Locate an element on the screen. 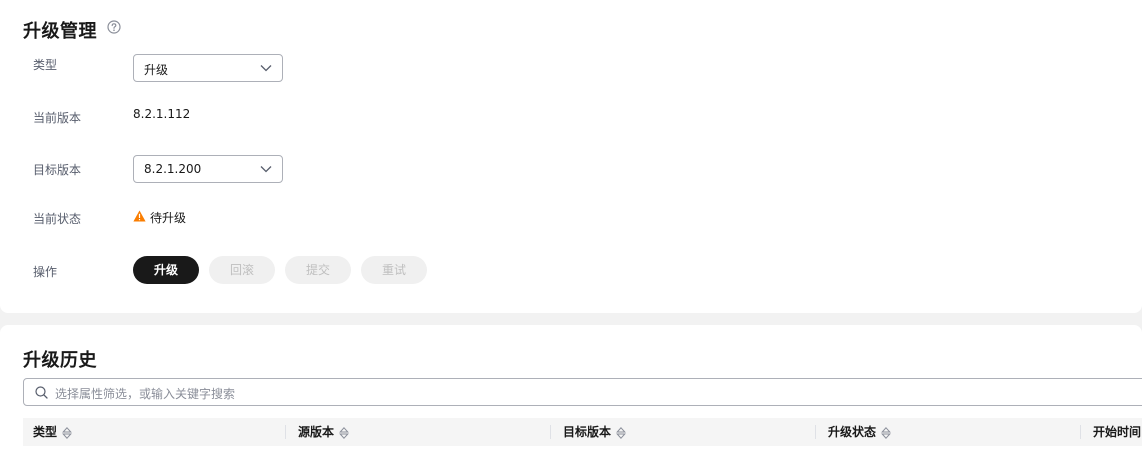 This screenshot has height=452, width=1142. help-icon is located at coordinates (114, 27).